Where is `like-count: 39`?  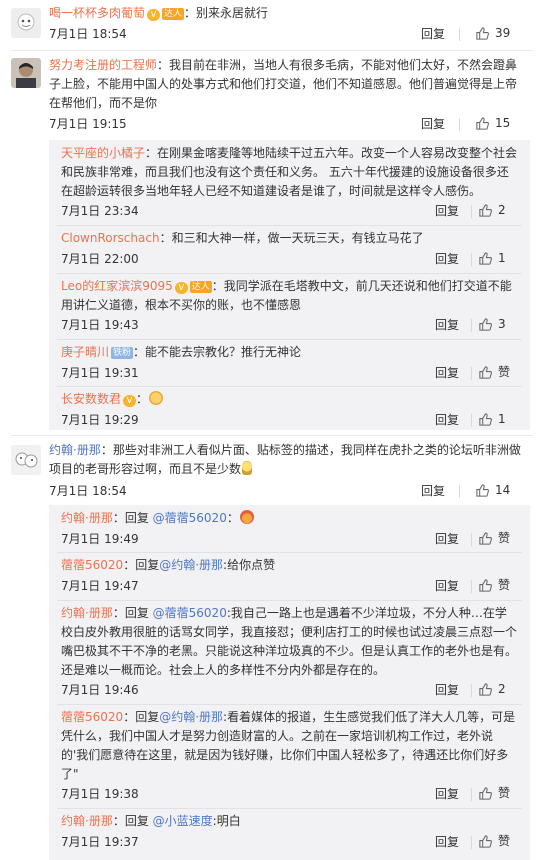 like-count: 39 is located at coordinates (503, 33).